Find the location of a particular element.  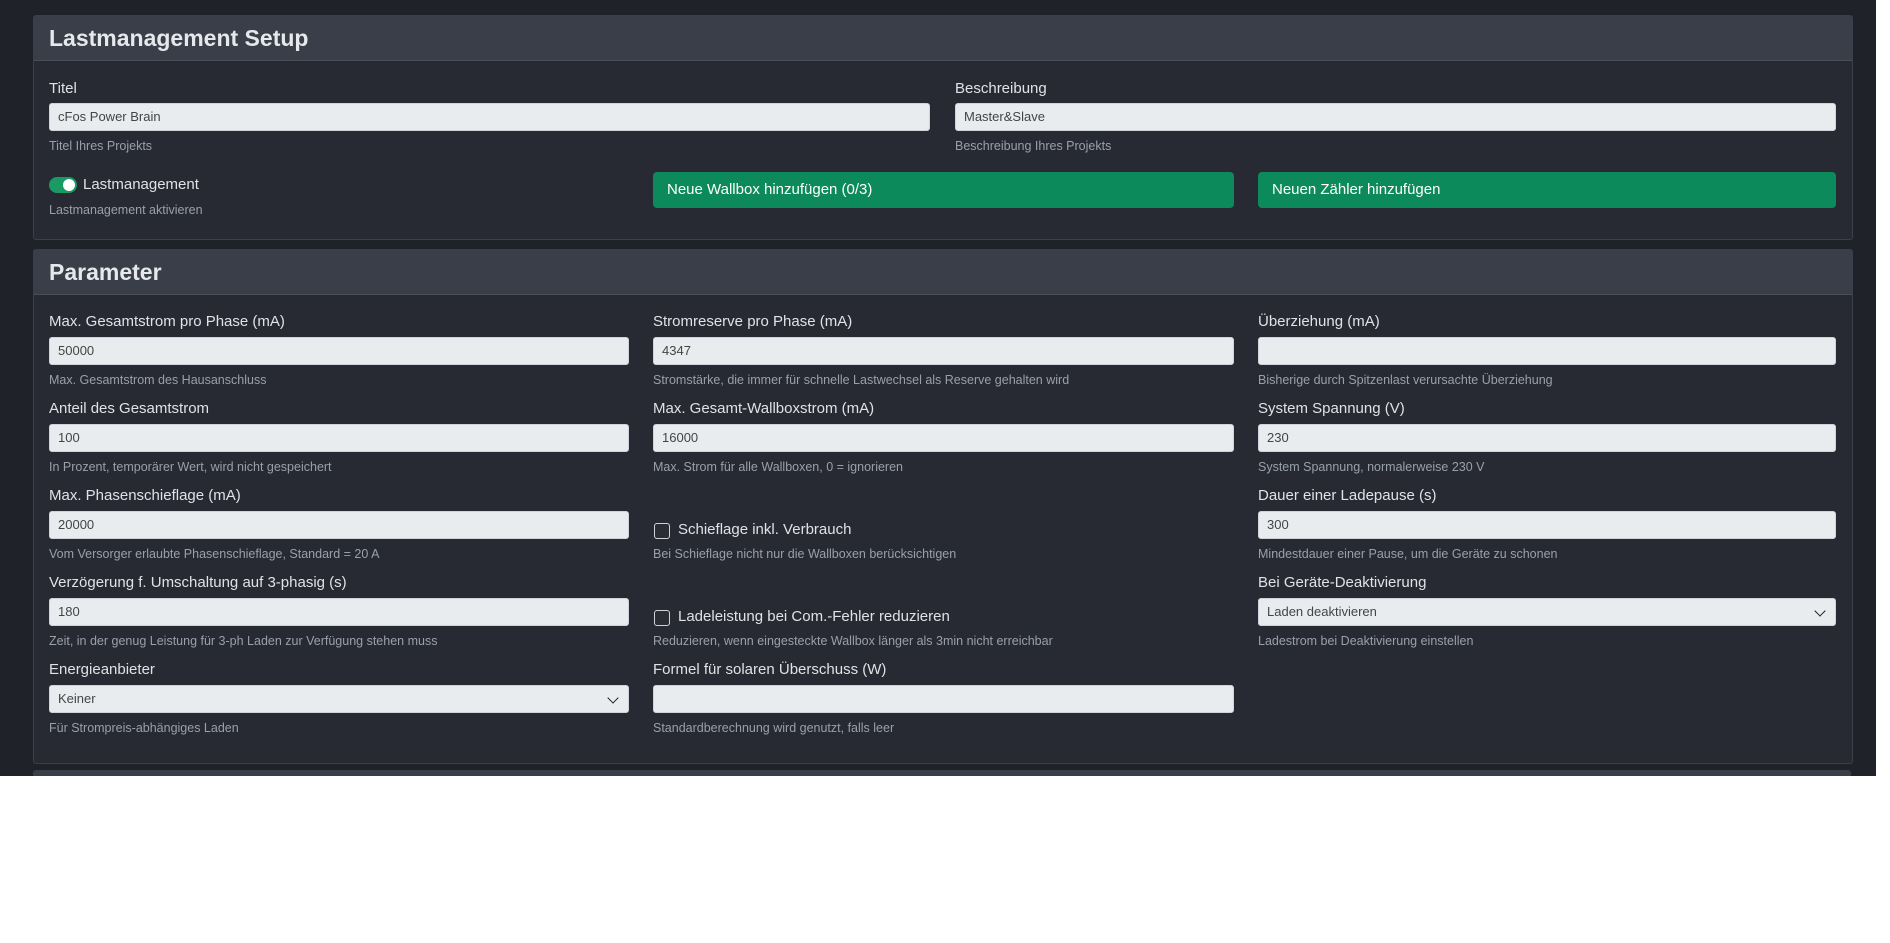

stromreserve-label: Stromreserve pro Phase (mA) is located at coordinates (753, 321).